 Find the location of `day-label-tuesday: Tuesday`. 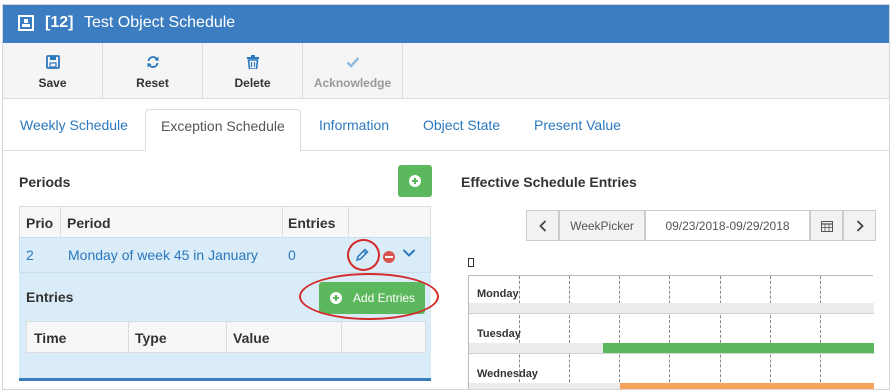

day-label-tuesday: Tuesday is located at coordinates (499, 334).